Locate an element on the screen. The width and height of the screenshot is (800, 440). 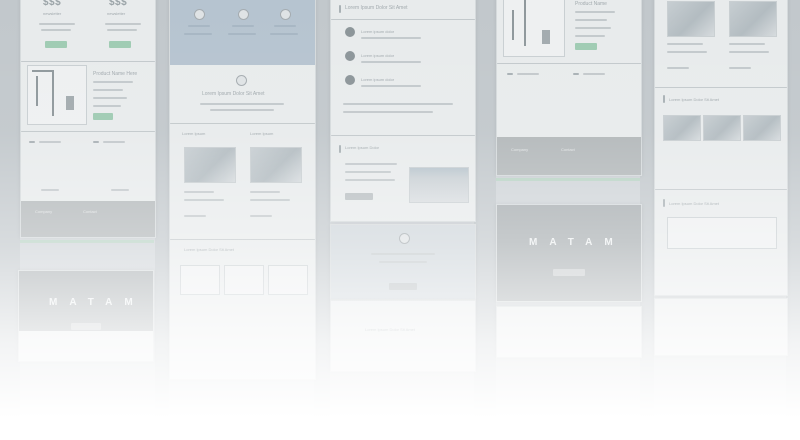
section-title: Lorem Ipsum Dolor is located at coordinates (362, 147).